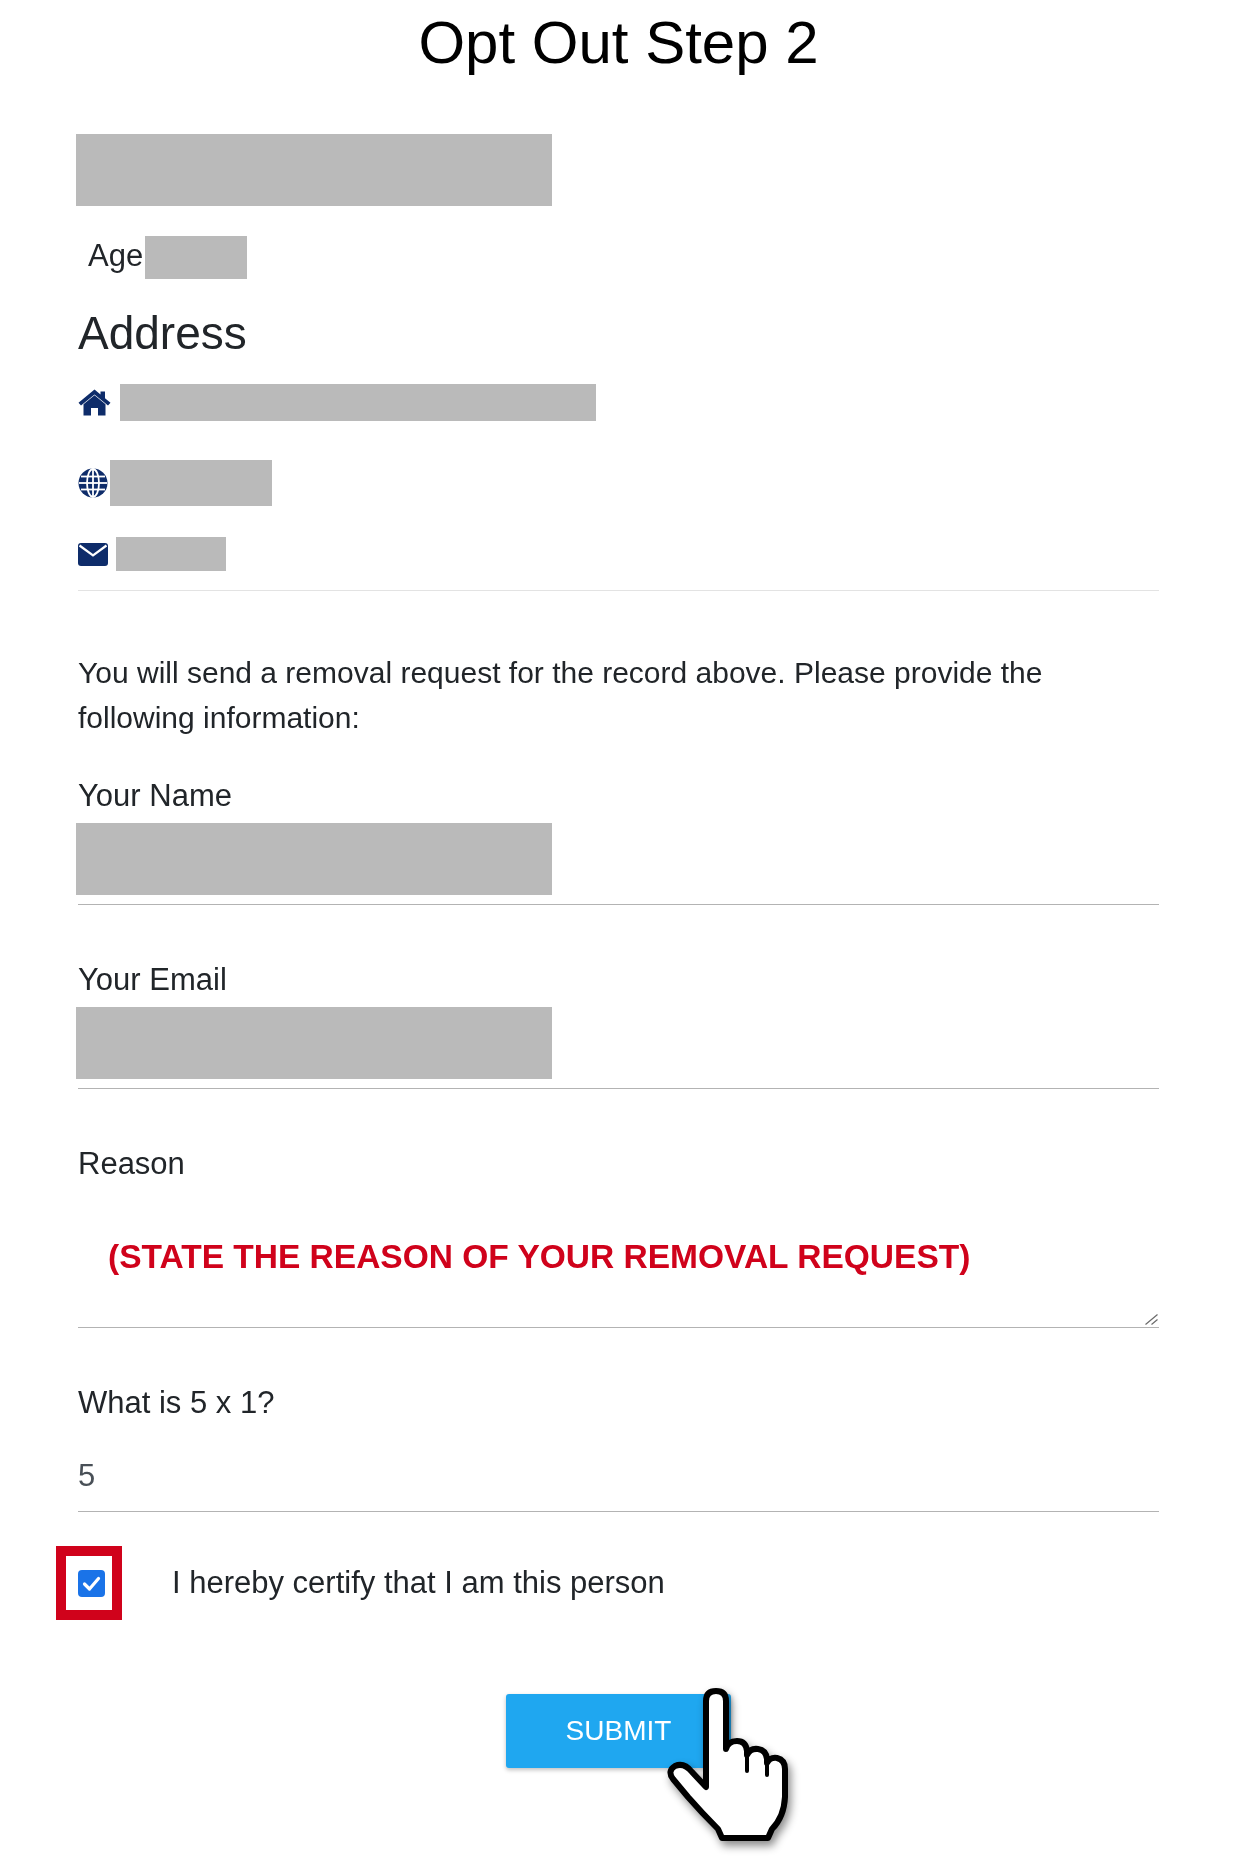  What do you see at coordinates (418, 1583) in the screenshot?
I see `certify-label: I hereby certify that I am this person` at bounding box center [418, 1583].